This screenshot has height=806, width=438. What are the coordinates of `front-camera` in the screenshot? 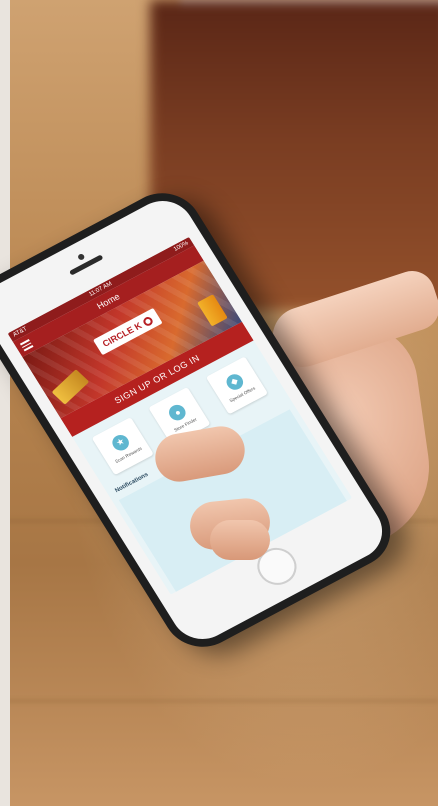 It's located at (81, 257).